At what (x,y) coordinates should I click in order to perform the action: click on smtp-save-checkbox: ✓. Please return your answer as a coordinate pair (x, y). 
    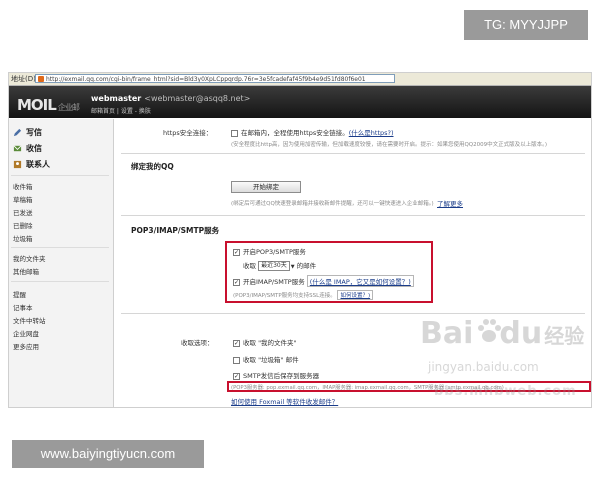
    Looking at the image, I should click on (236, 376).